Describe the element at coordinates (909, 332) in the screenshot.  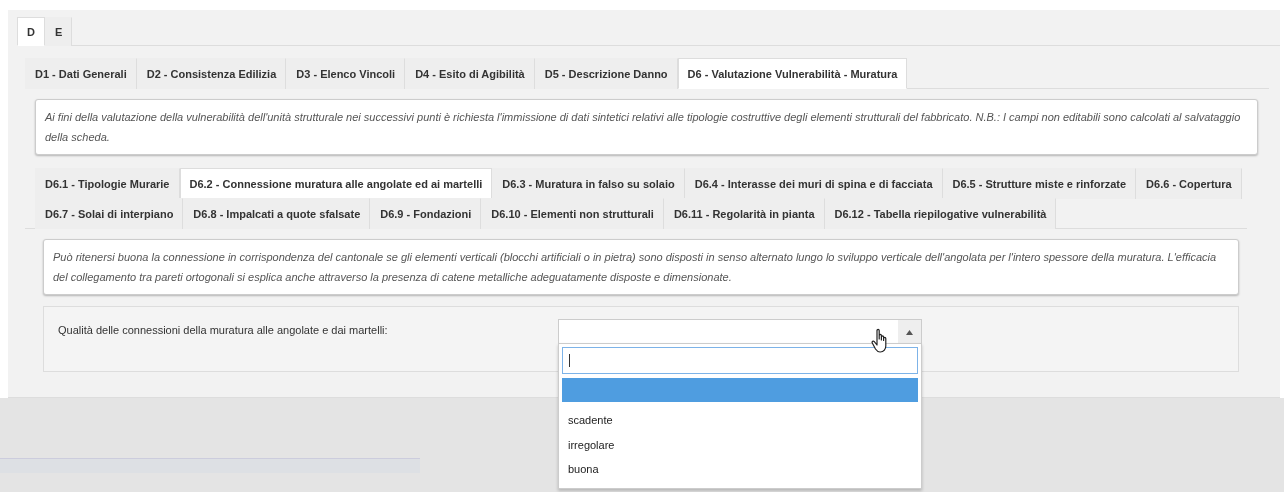
I see `caret-icon` at that location.